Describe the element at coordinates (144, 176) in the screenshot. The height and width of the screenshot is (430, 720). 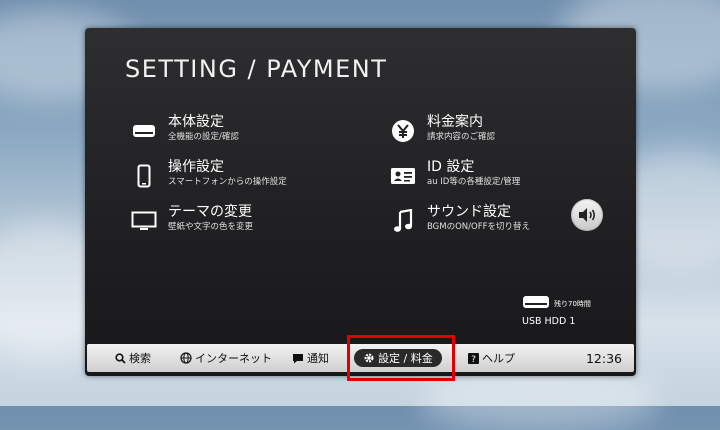
I see `smartphone-icon` at that location.